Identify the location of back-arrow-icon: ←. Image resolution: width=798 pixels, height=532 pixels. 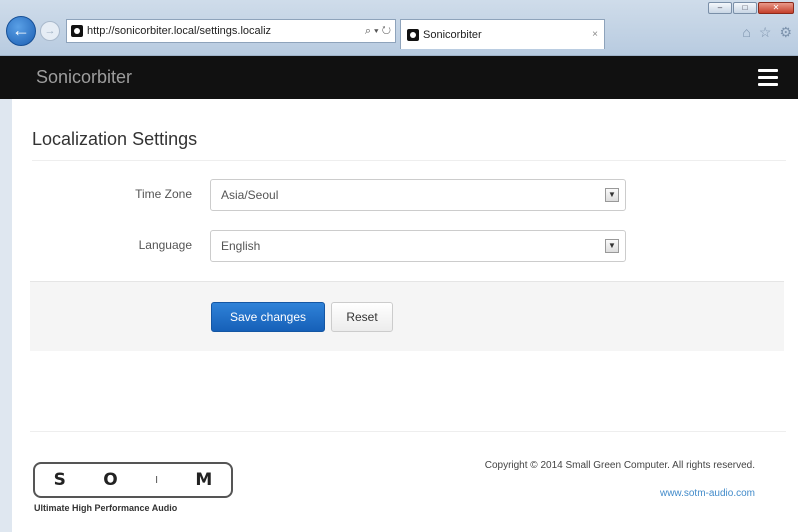
(21, 30).